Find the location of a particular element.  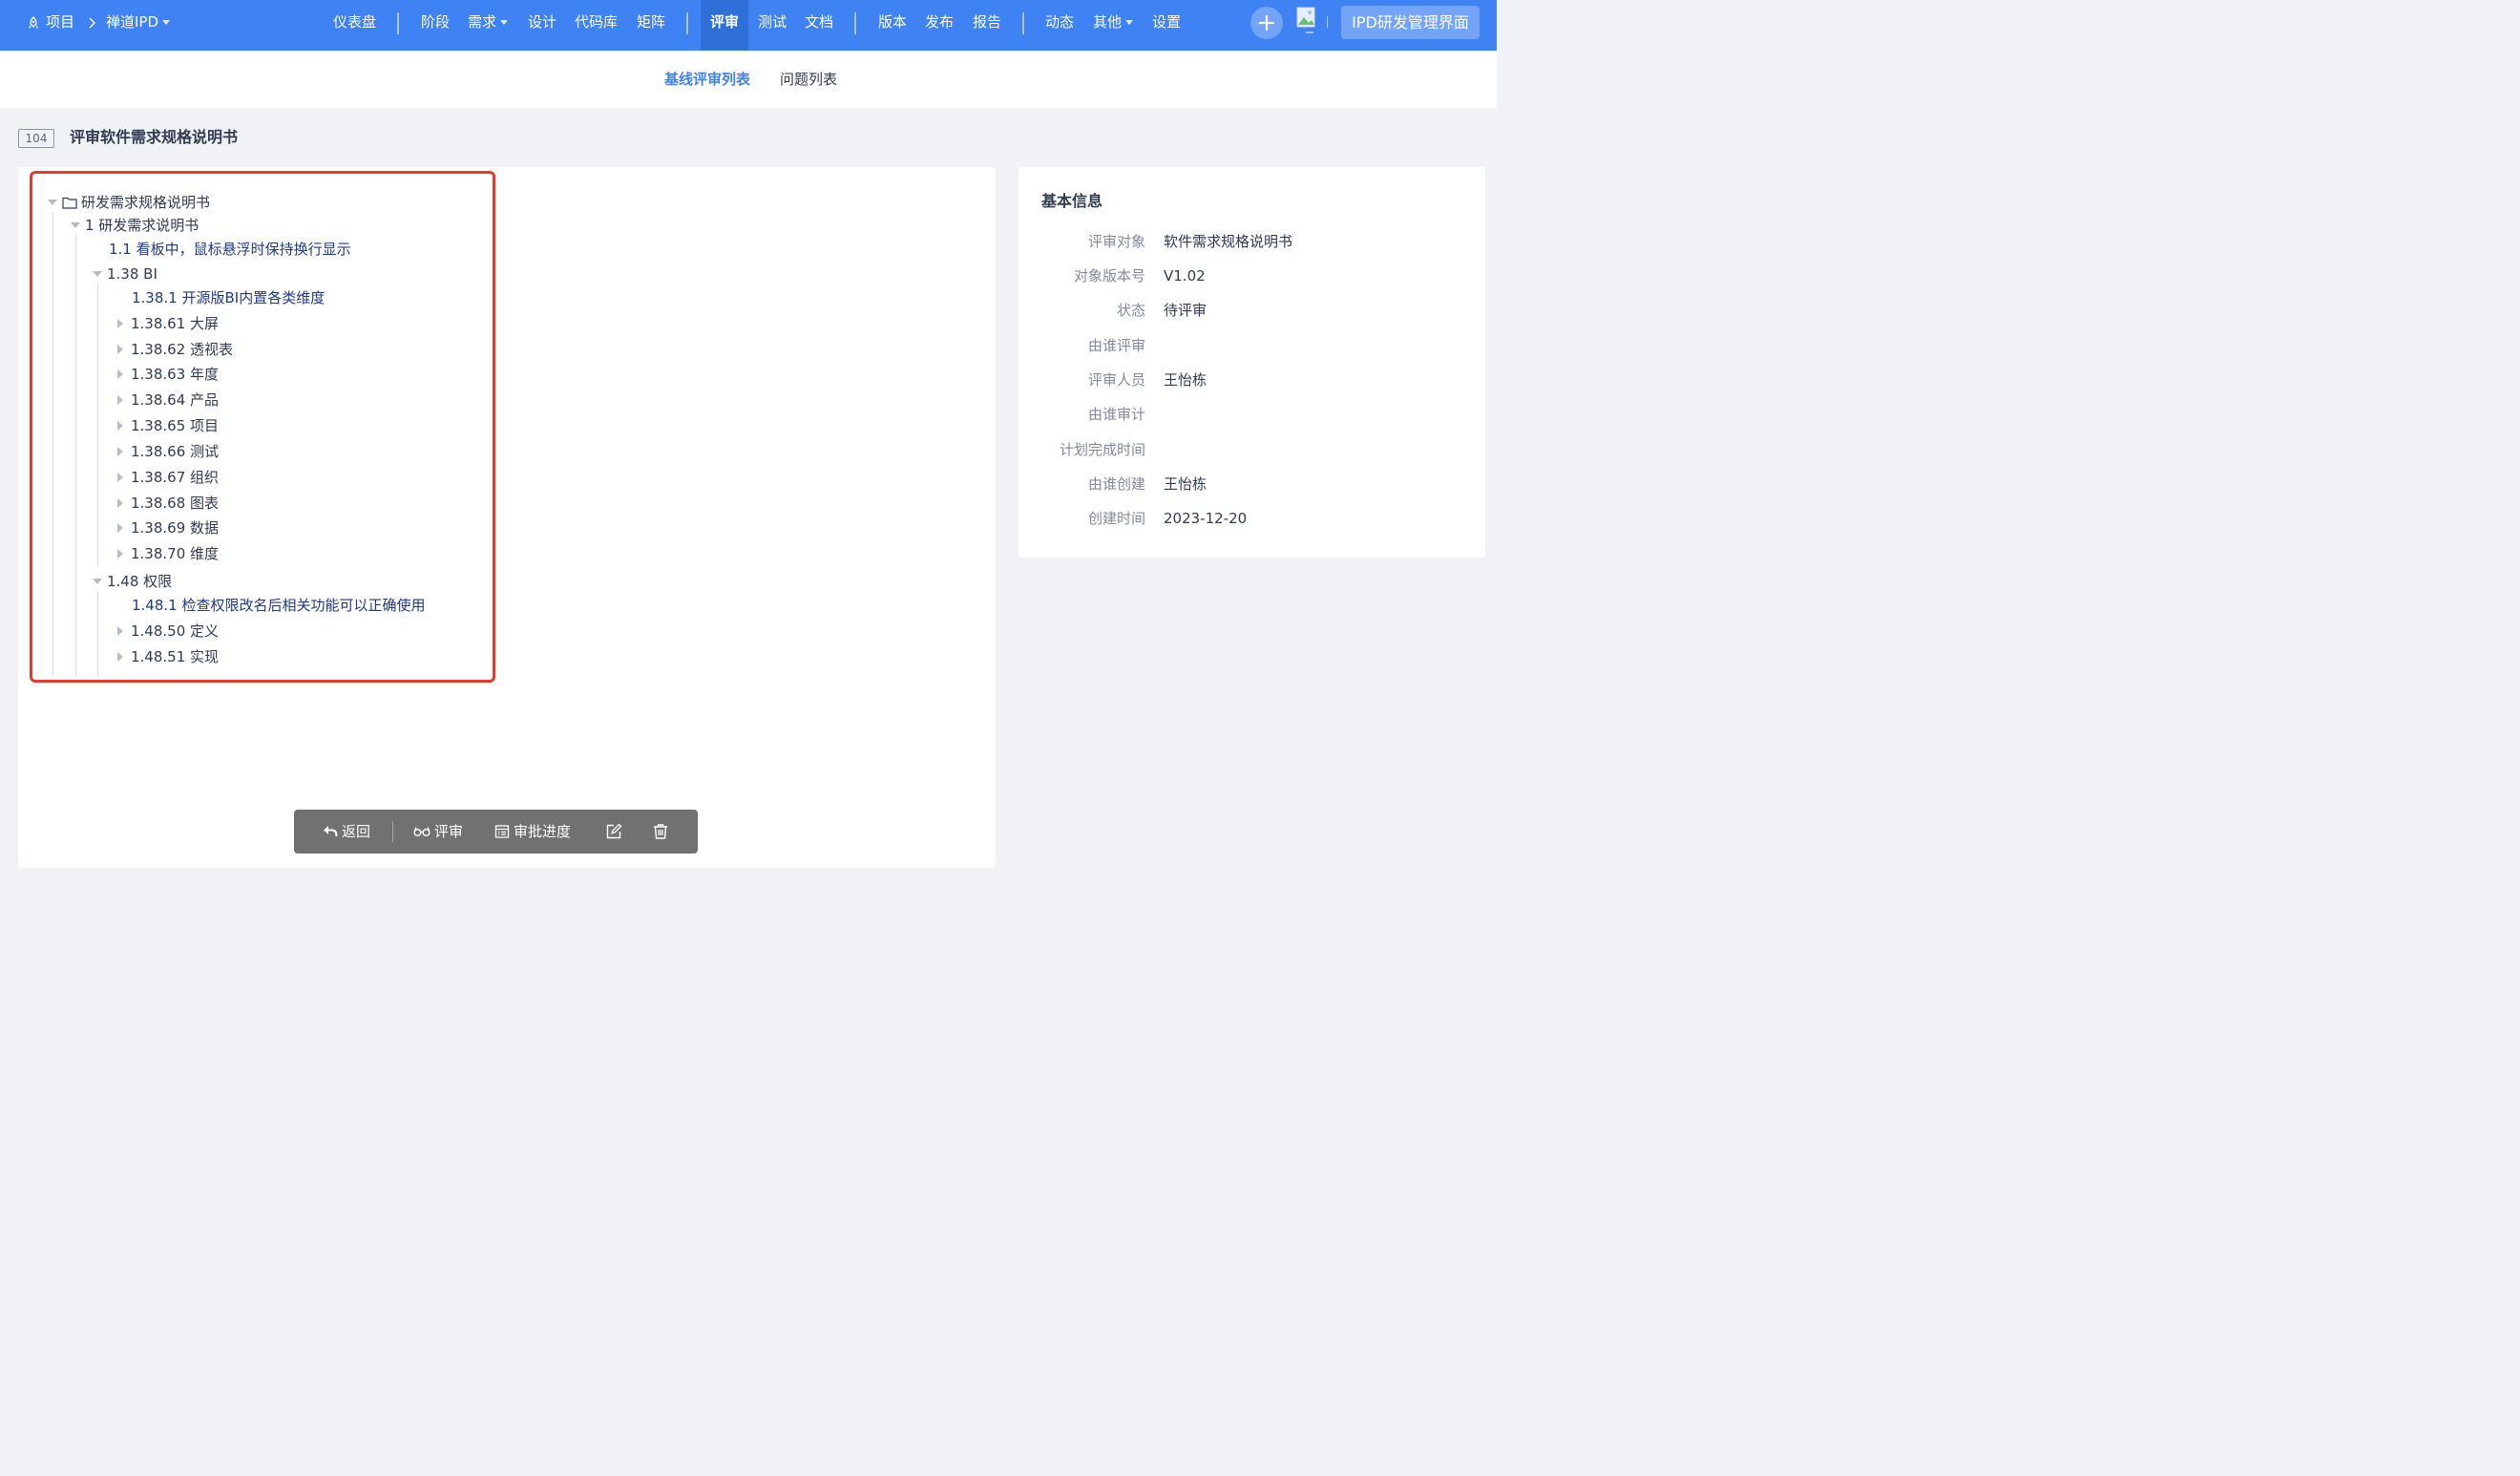

create-button is located at coordinates (1266, 23).